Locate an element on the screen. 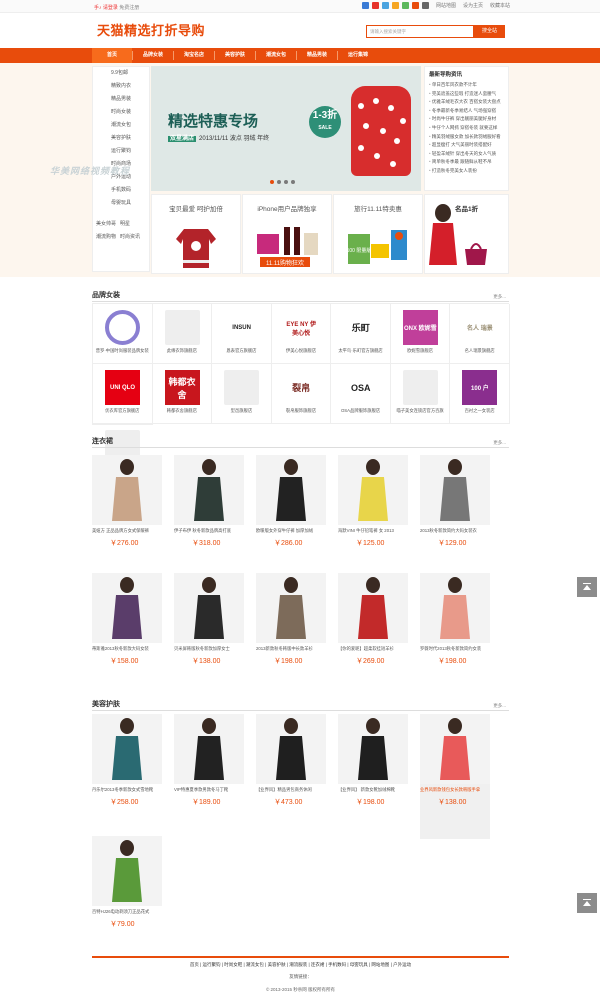 This screenshot has width=600, height=1003. news-item: 时尚牛仔裤 穿出靓丽美腿好身材 is located at coordinates (466, 119).